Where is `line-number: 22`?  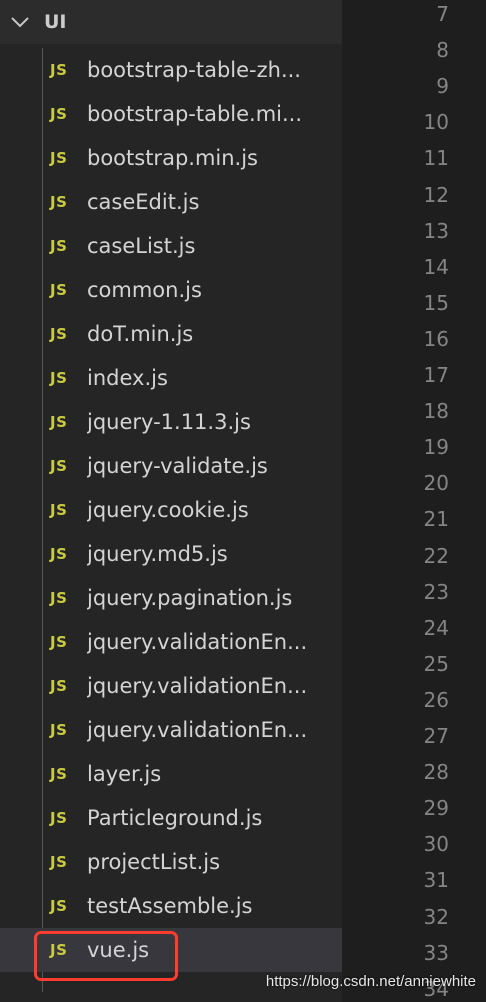 line-number: 22 is located at coordinates (436, 555).